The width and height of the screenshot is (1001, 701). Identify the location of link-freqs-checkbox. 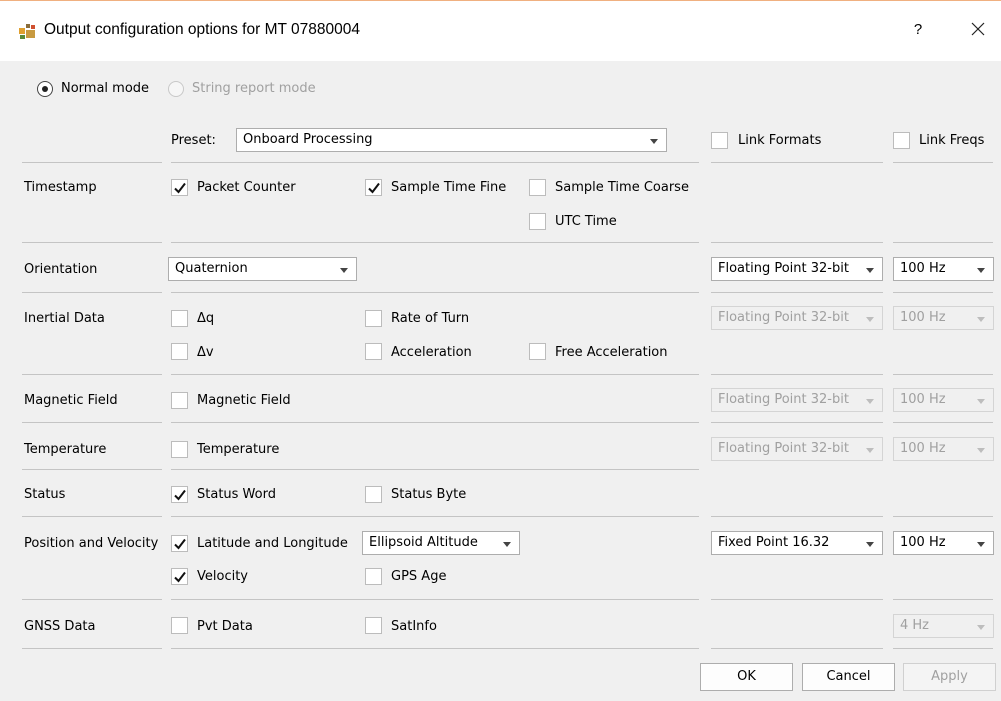
(901, 140).